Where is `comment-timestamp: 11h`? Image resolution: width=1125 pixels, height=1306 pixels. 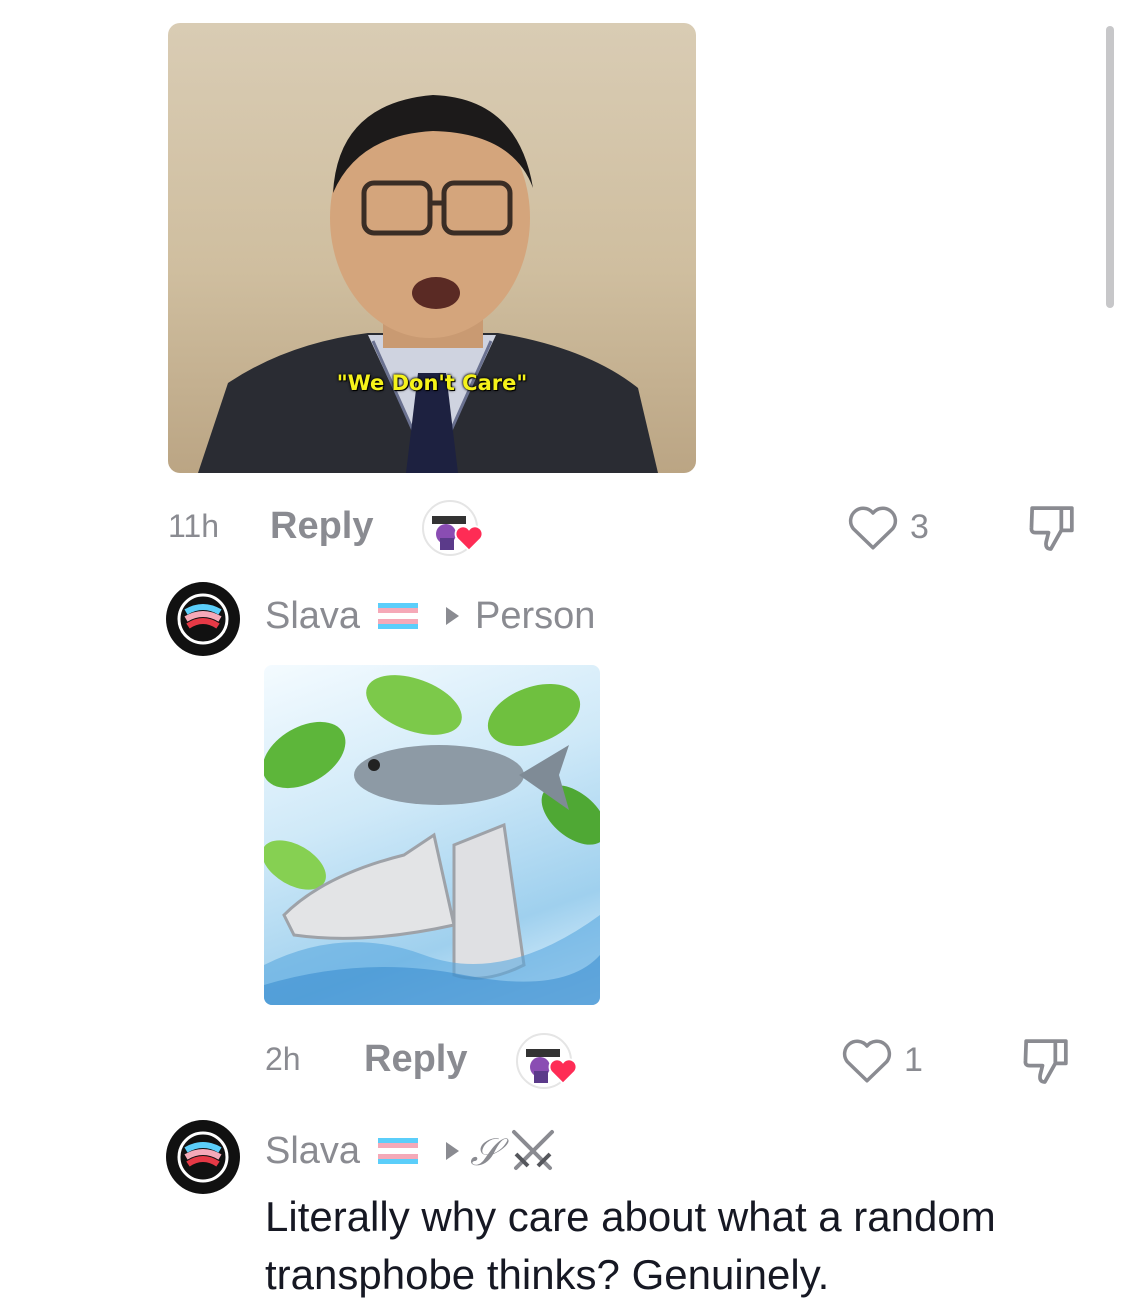 comment-timestamp: 11h is located at coordinates (194, 526).